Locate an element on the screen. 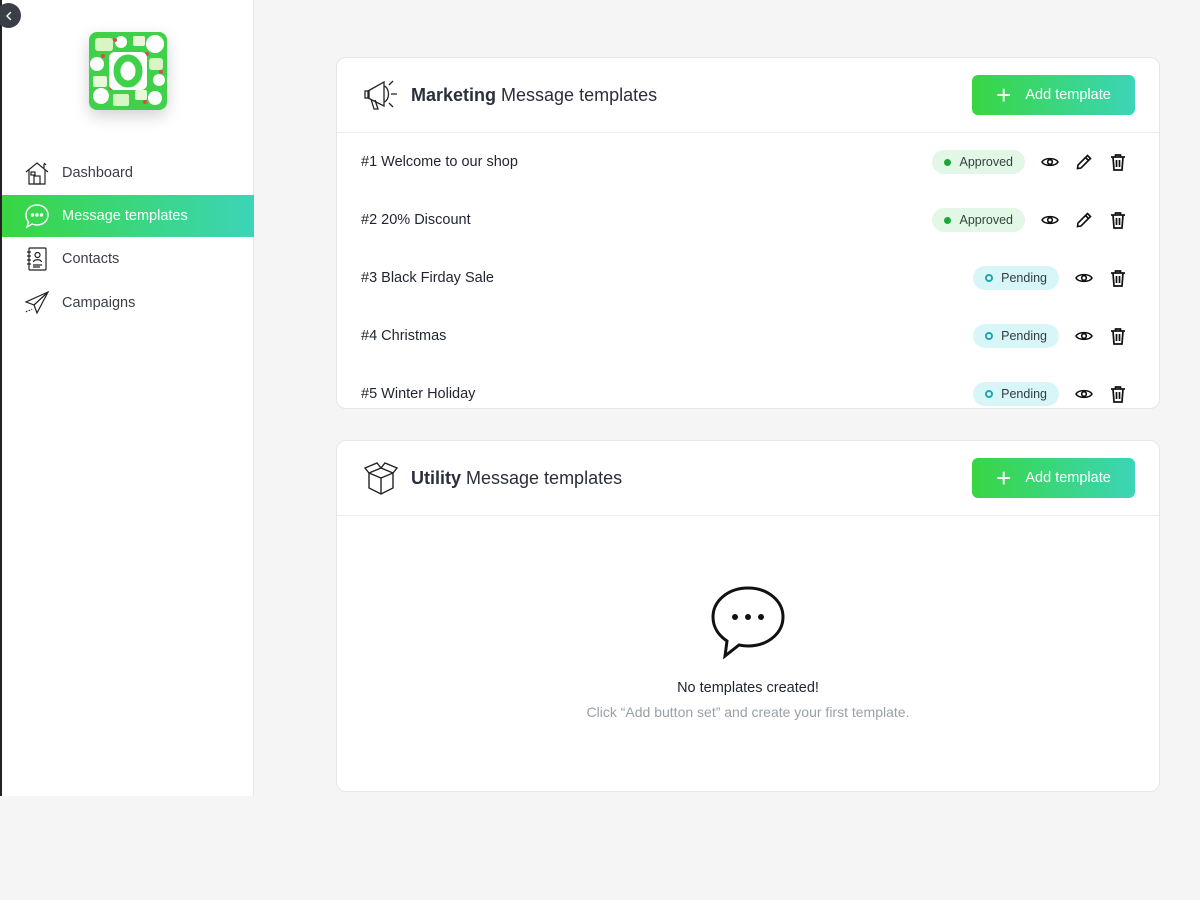 This screenshot has width=1200, height=900. table-row: #2 20% Discount Approved is located at coordinates (748, 220).